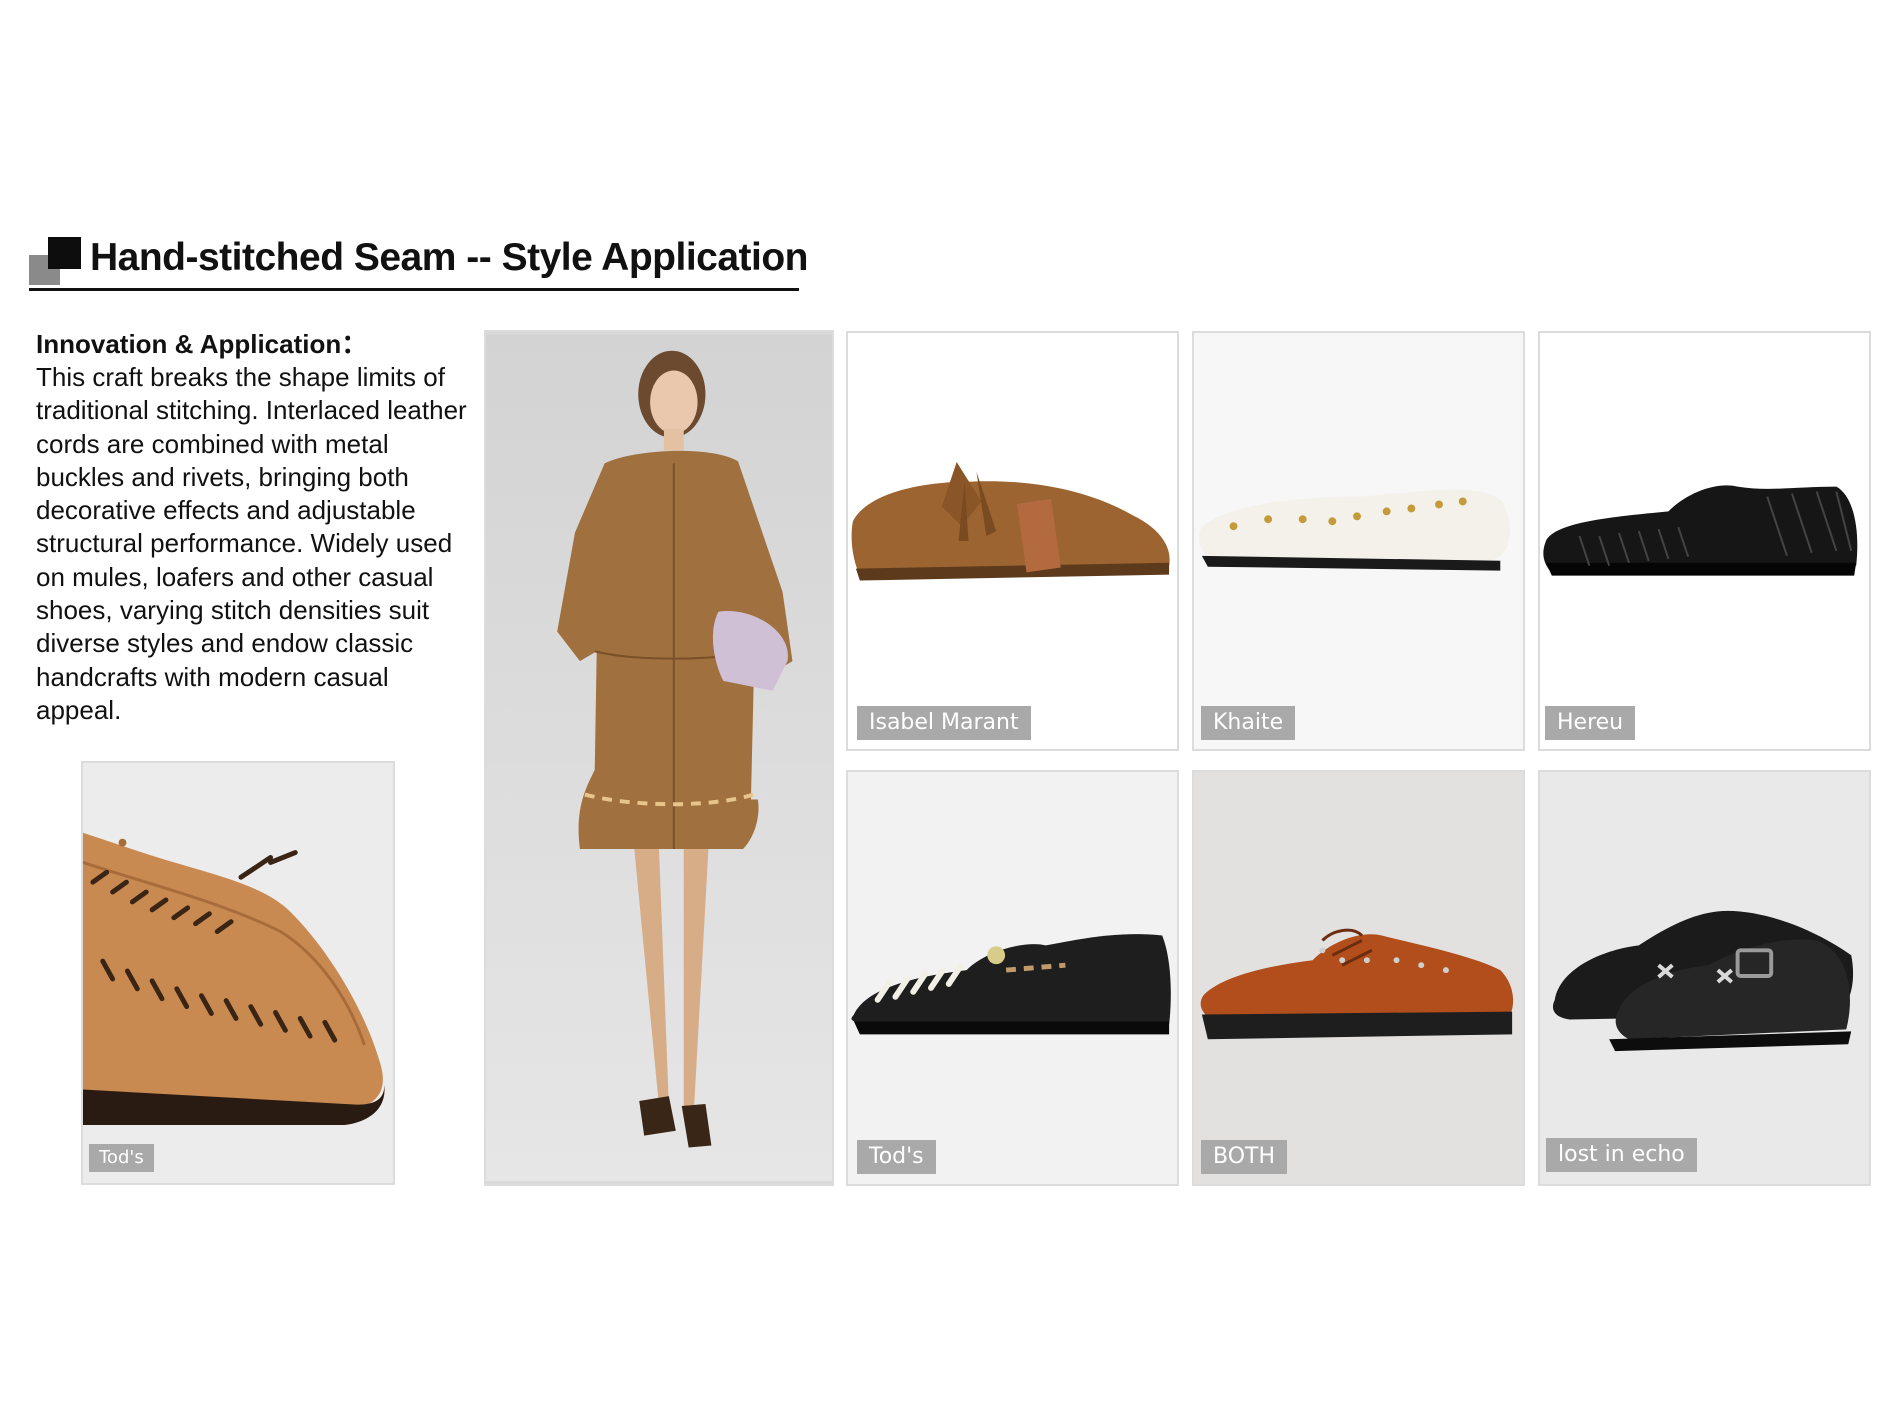 The image size is (1890, 1417). What do you see at coordinates (449, 257) in the screenshot?
I see `page-title: Hand-stitched Seam -- Style Application` at bounding box center [449, 257].